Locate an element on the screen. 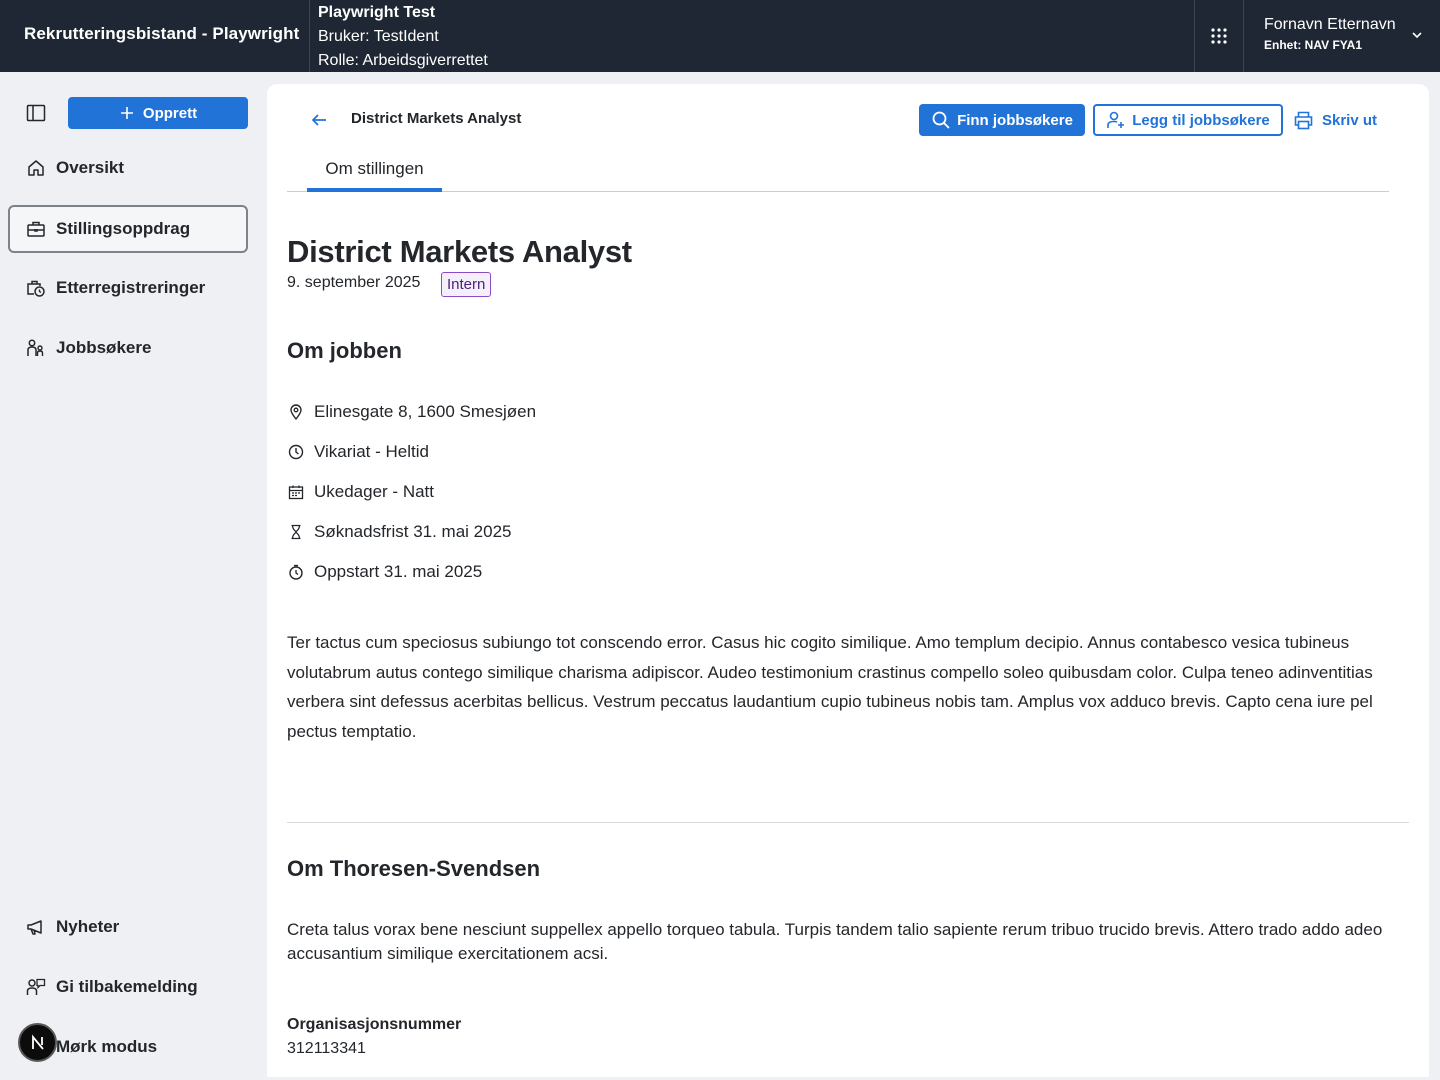  status-badge: Intern is located at coordinates (466, 284).